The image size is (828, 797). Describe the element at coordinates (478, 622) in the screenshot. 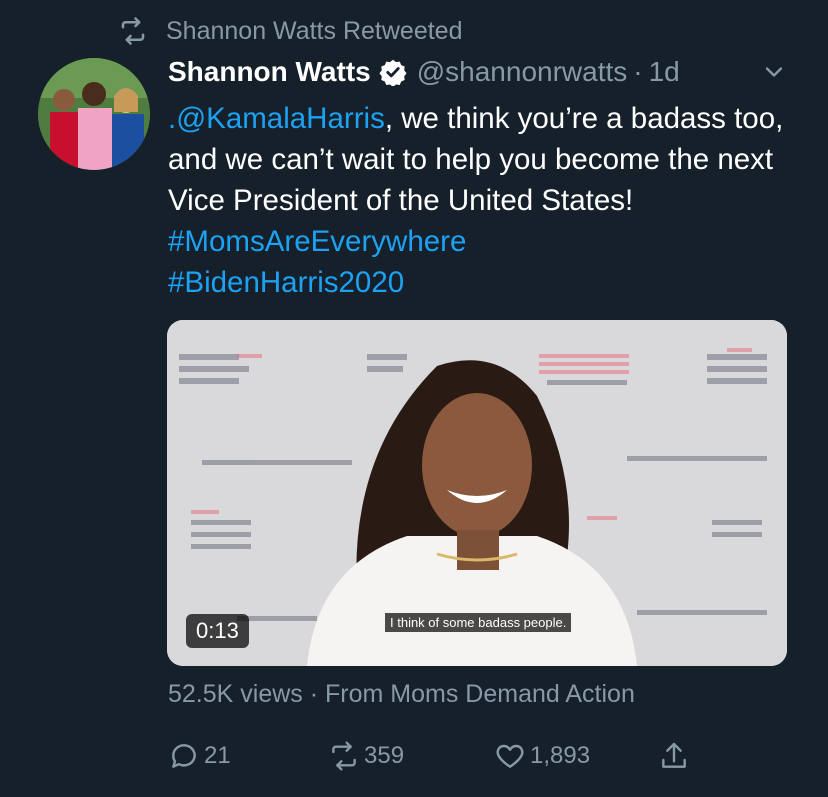

I see `video-caption: I think of some badass people.` at that location.